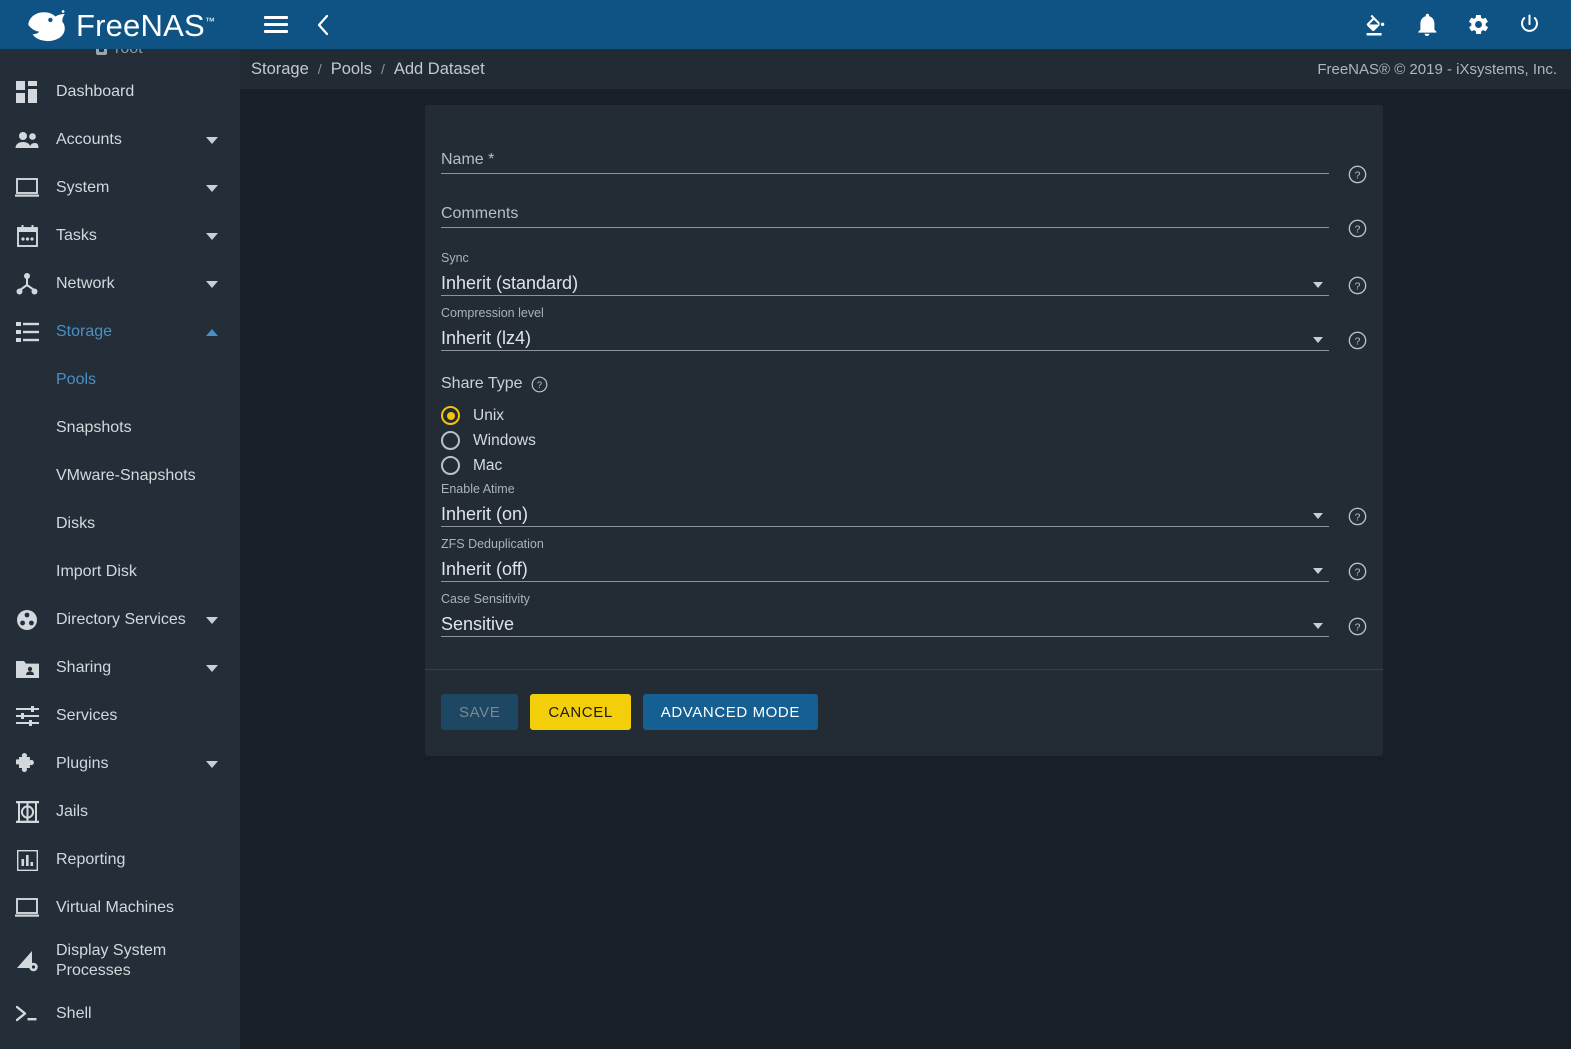  What do you see at coordinates (212, 332) in the screenshot?
I see `chevron-up-icon` at bounding box center [212, 332].